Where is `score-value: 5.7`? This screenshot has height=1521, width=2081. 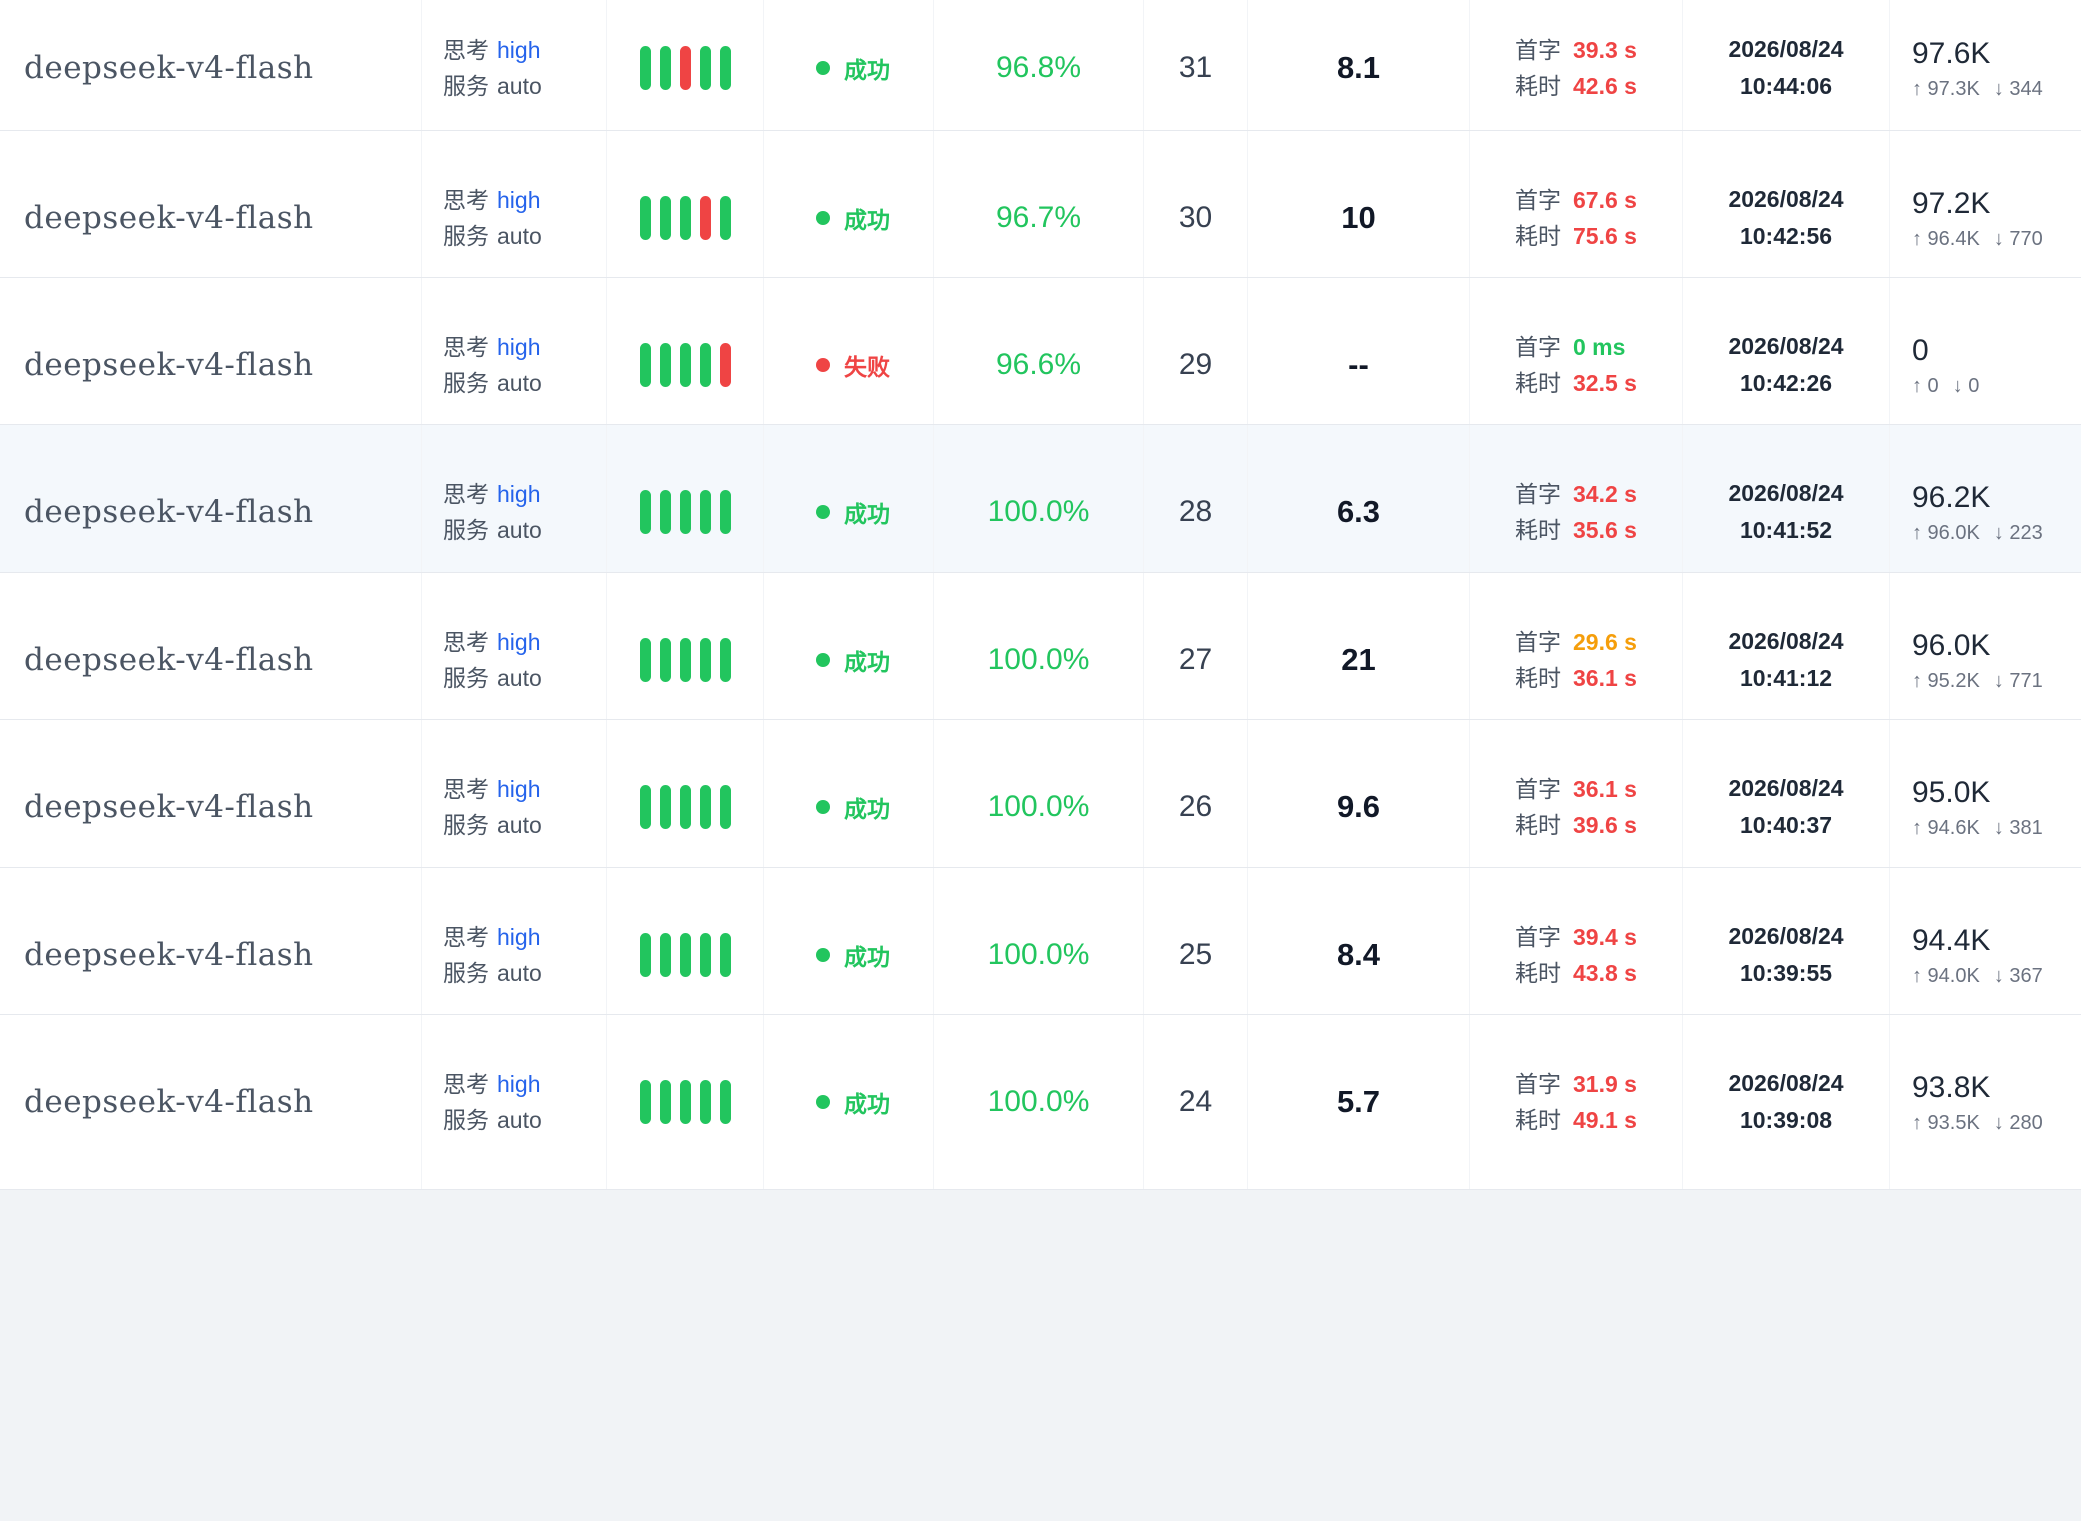
score-value: 5.7 is located at coordinates (1358, 1101).